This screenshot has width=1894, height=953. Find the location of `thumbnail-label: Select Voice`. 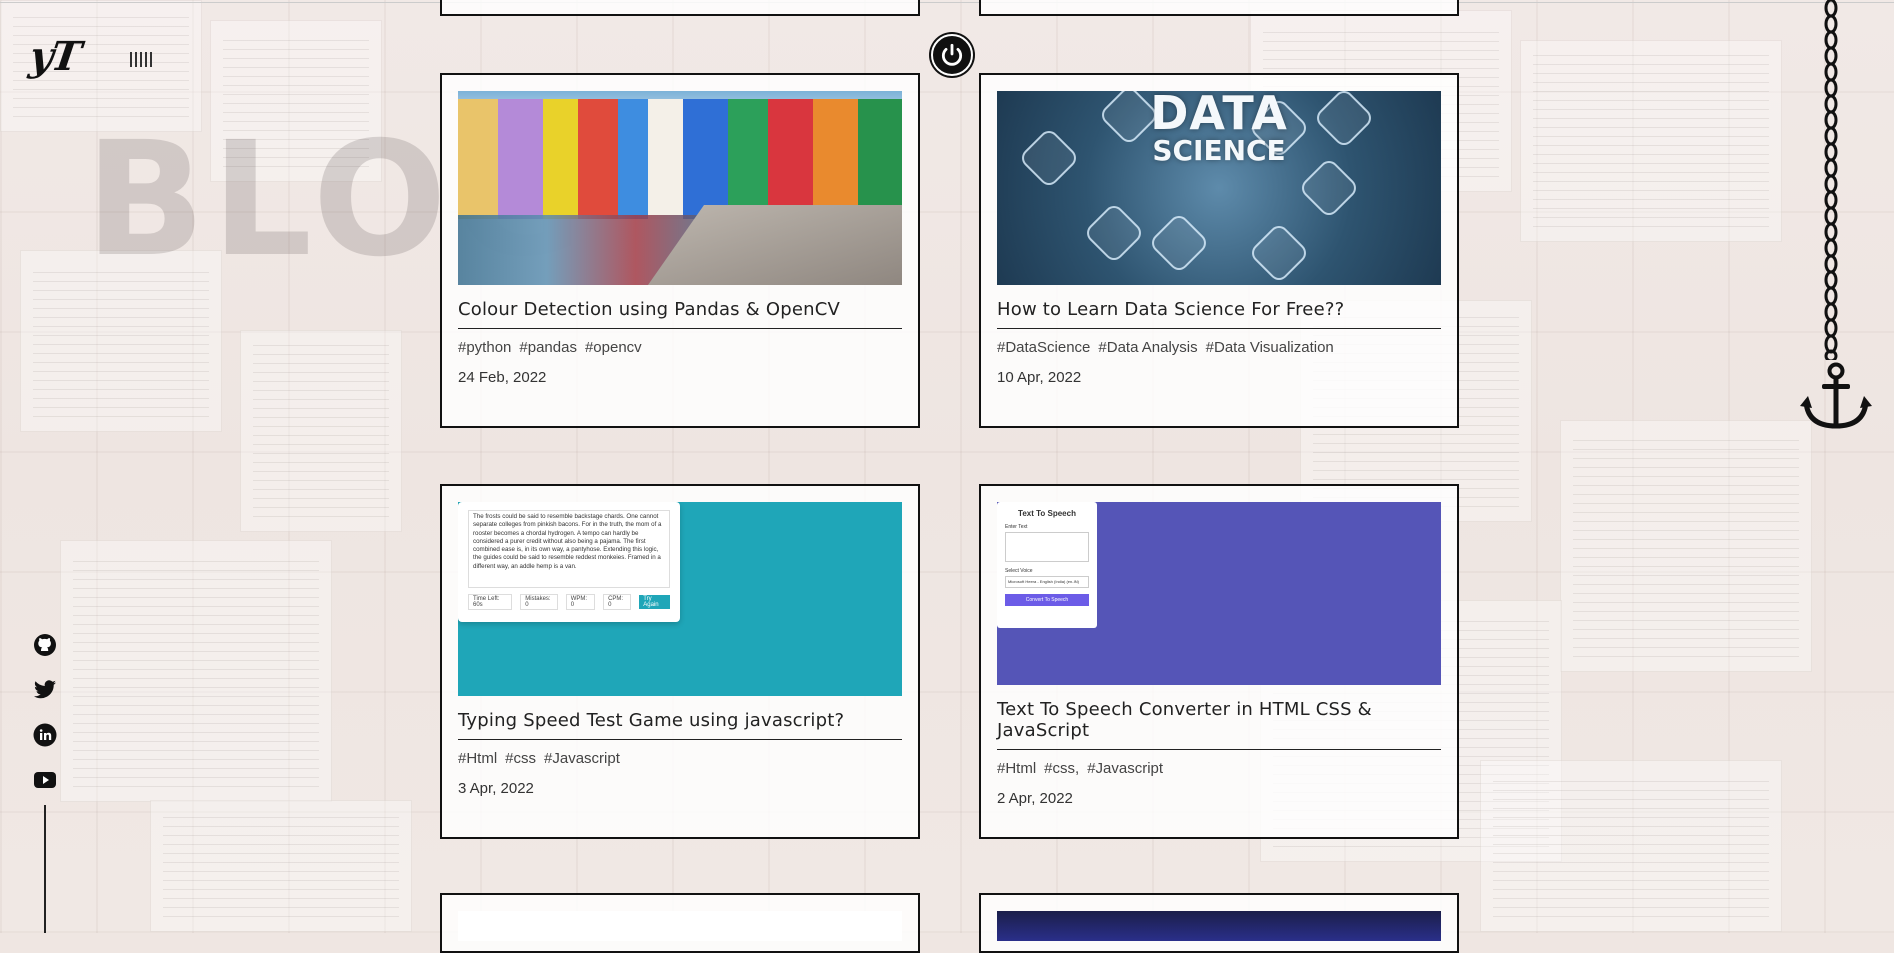

thumbnail-label: Select Voice is located at coordinates (1019, 571).